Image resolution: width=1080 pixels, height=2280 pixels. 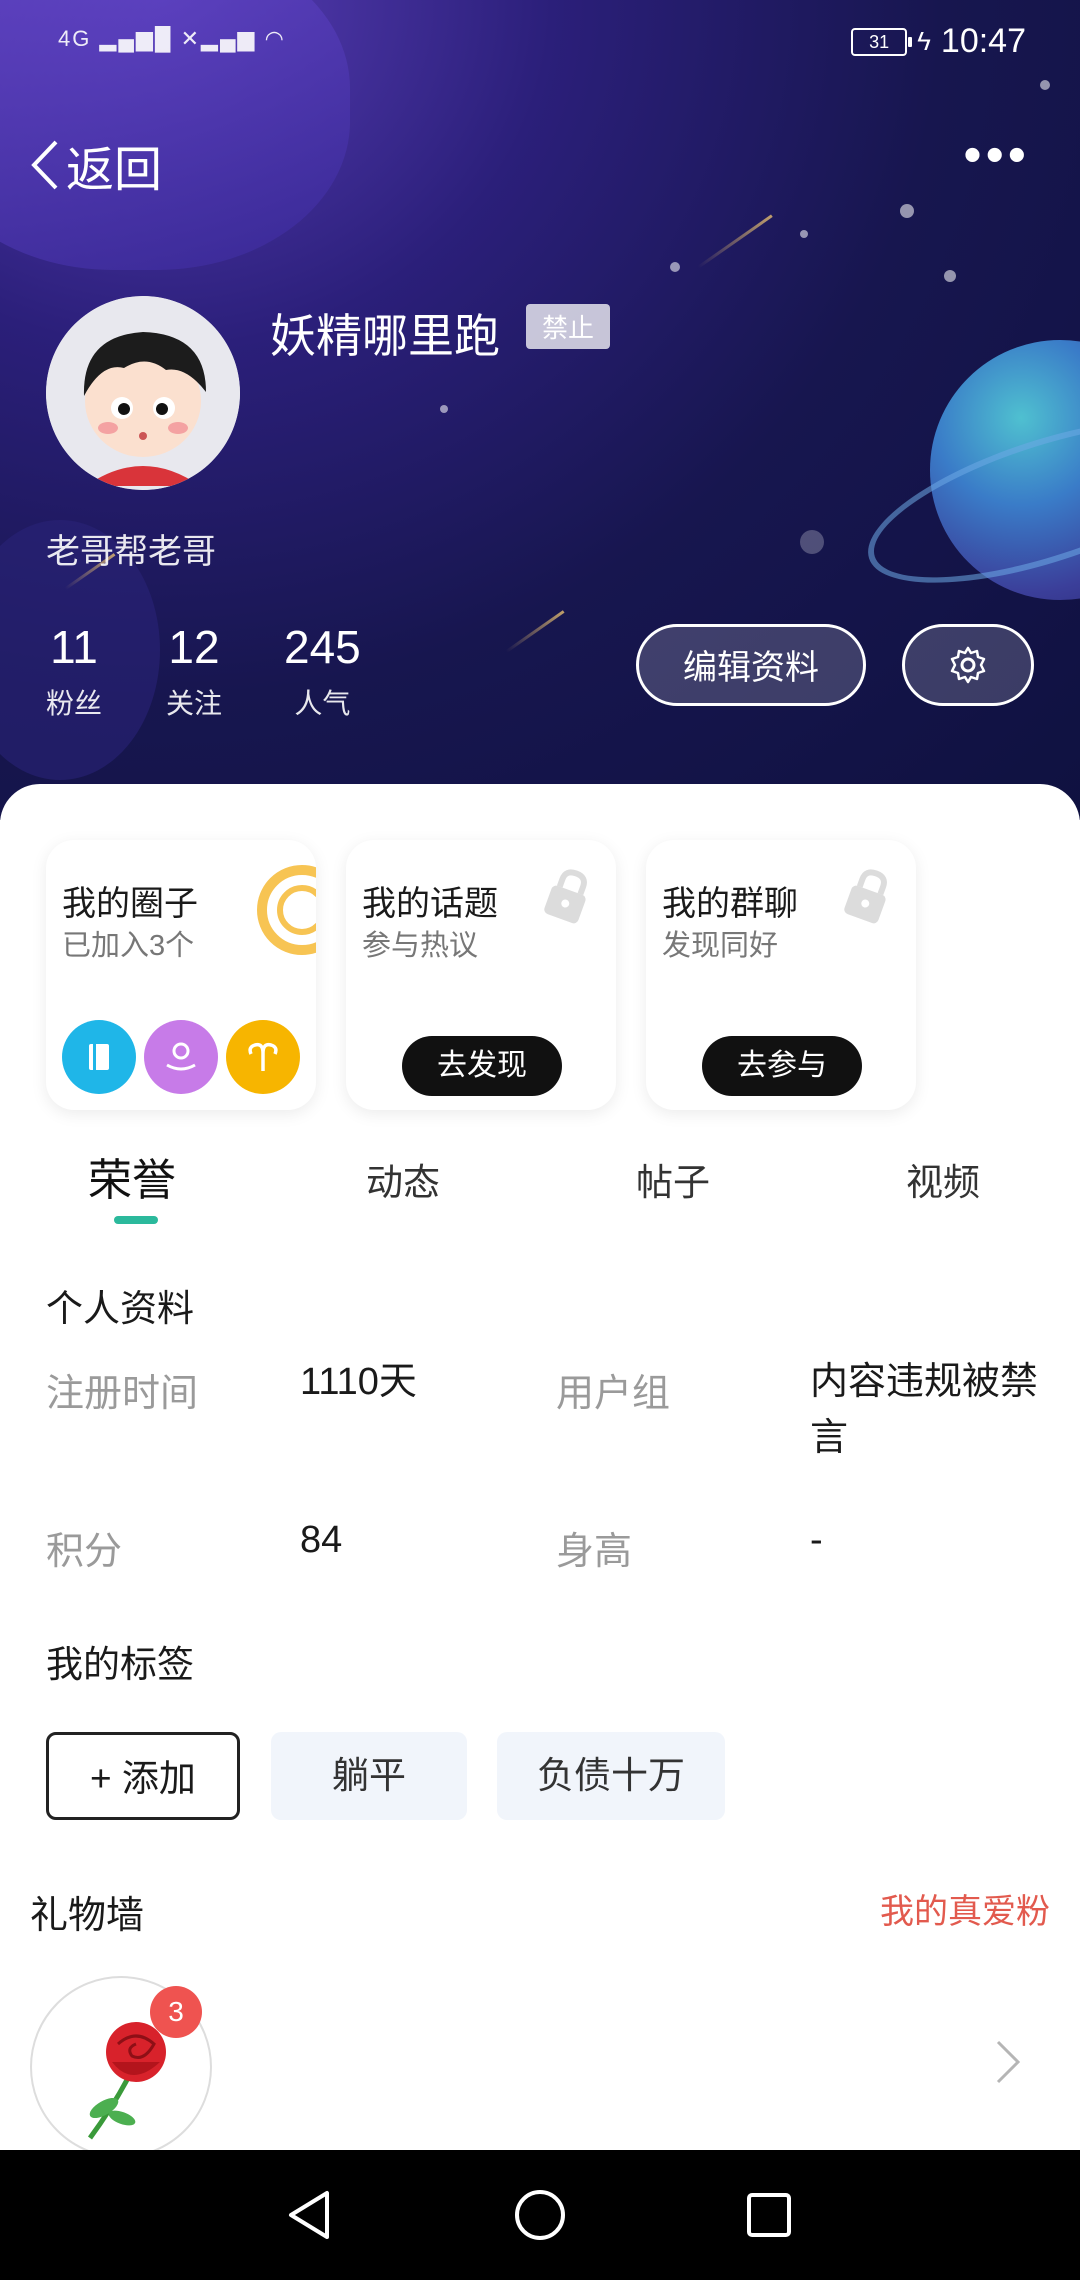 I want to click on user-group-label: 用户组, so click(x=613, y=1394).